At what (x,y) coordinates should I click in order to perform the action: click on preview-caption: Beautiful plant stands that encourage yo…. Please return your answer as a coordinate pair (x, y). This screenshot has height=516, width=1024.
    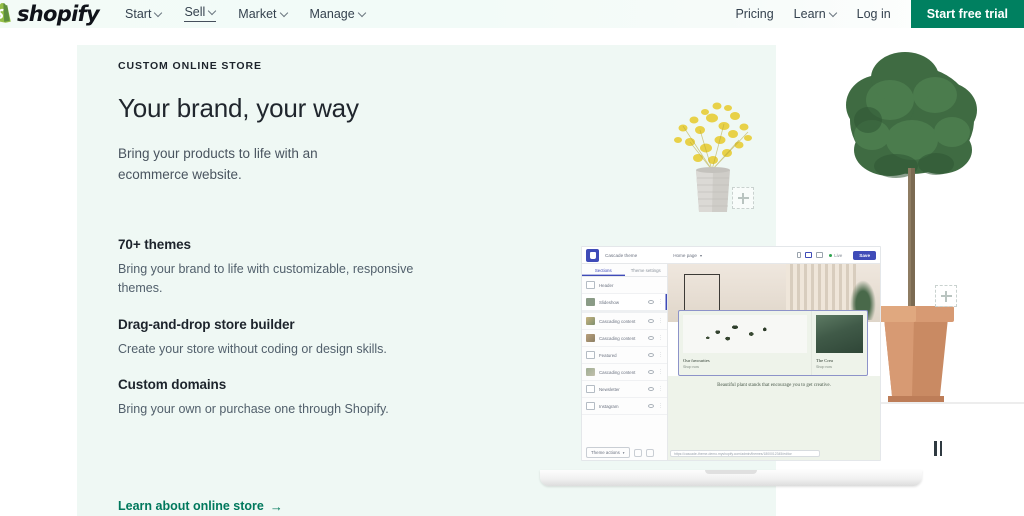
    Looking at the image, I should click on (774, 385).